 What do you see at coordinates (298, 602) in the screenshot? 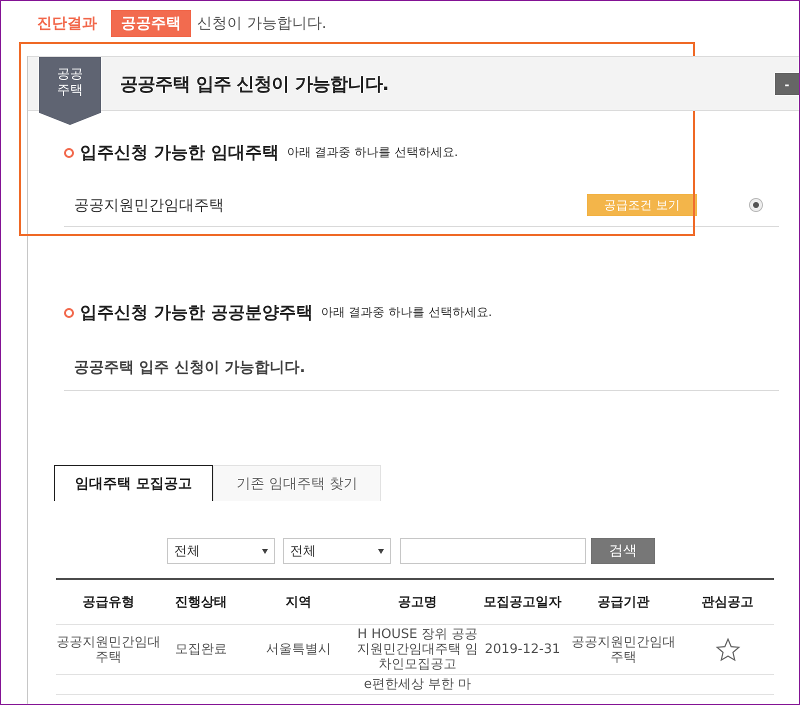
I see `column-header: 지역` at bounding box center [298, 602].